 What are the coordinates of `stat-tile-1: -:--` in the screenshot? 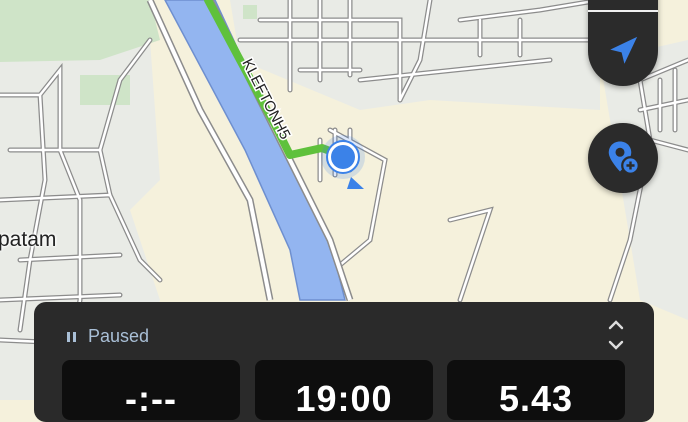 It's located at (151, 390).